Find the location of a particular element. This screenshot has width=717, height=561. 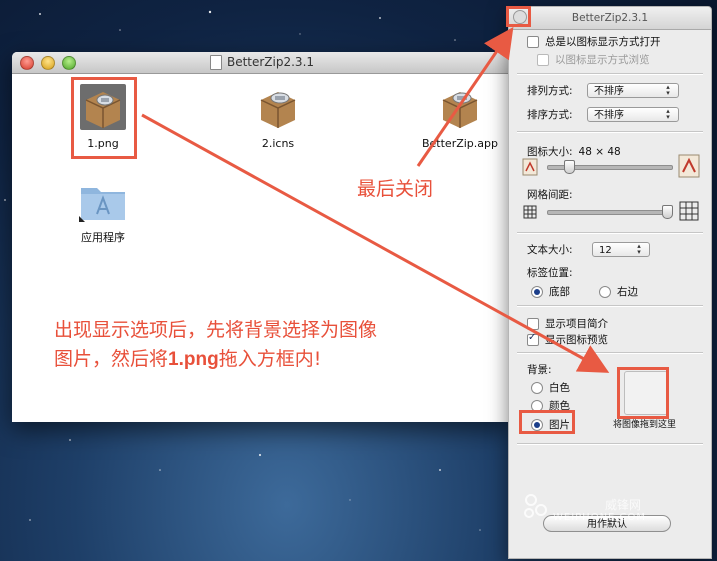

show-item-info-checkbox is located at coordinates (533, 323).